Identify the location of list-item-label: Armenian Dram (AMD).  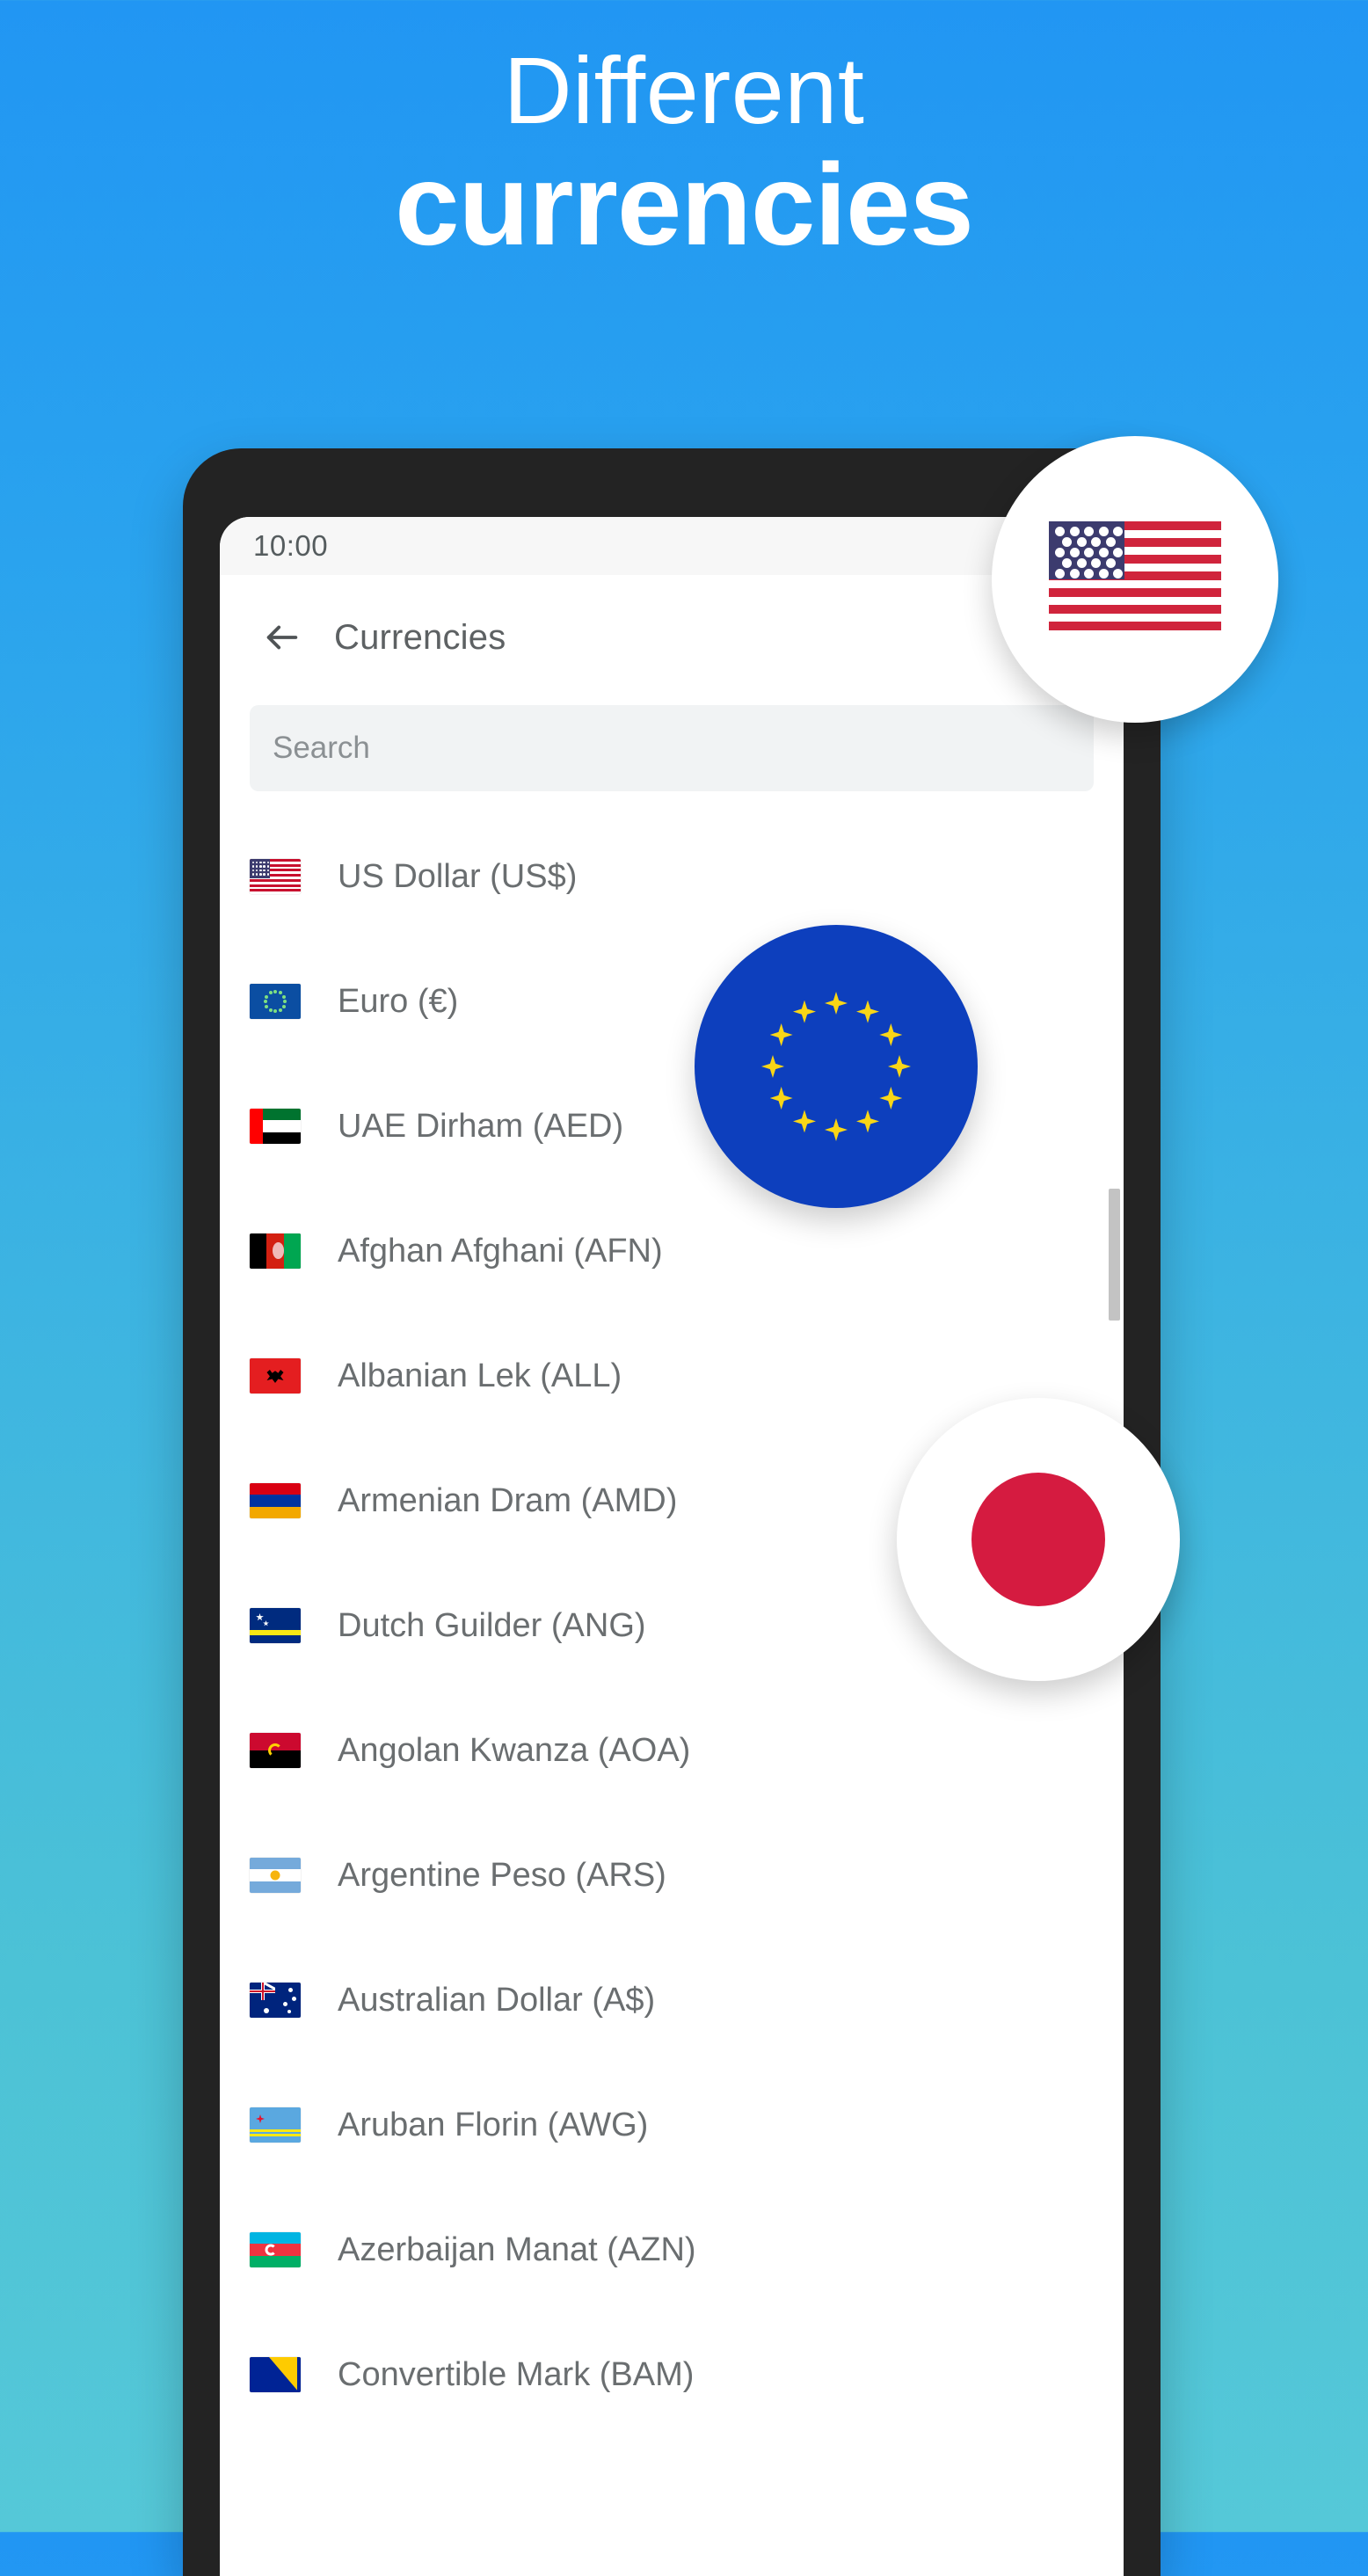
(508, 1500).